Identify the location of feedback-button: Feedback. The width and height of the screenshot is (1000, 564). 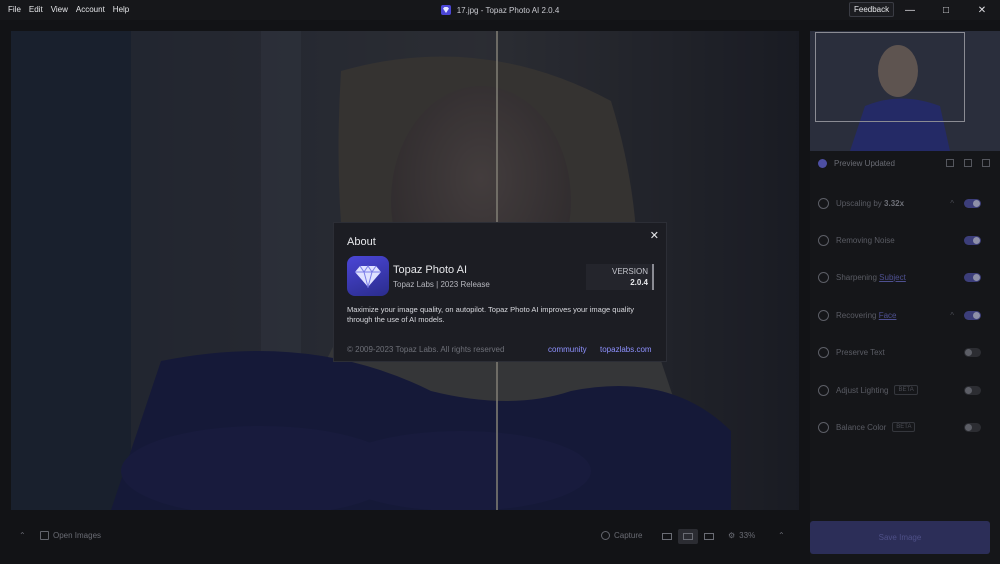
(872, 9).